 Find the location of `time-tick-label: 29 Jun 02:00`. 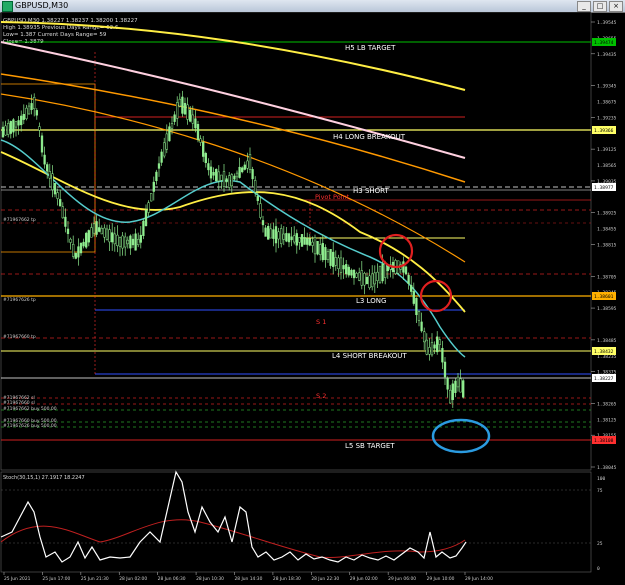

time-tick-label: 29 Jun 02:00 is located at coordinates (364, 579).